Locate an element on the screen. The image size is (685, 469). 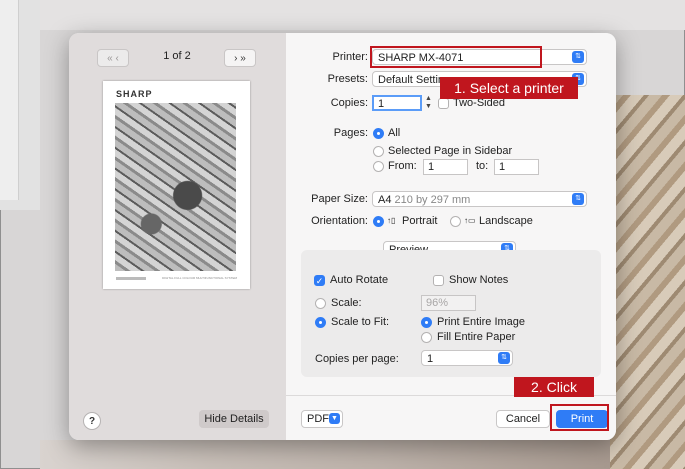
copies-per-page-select: 1 ⇅ is located at coordinates (467, 358).